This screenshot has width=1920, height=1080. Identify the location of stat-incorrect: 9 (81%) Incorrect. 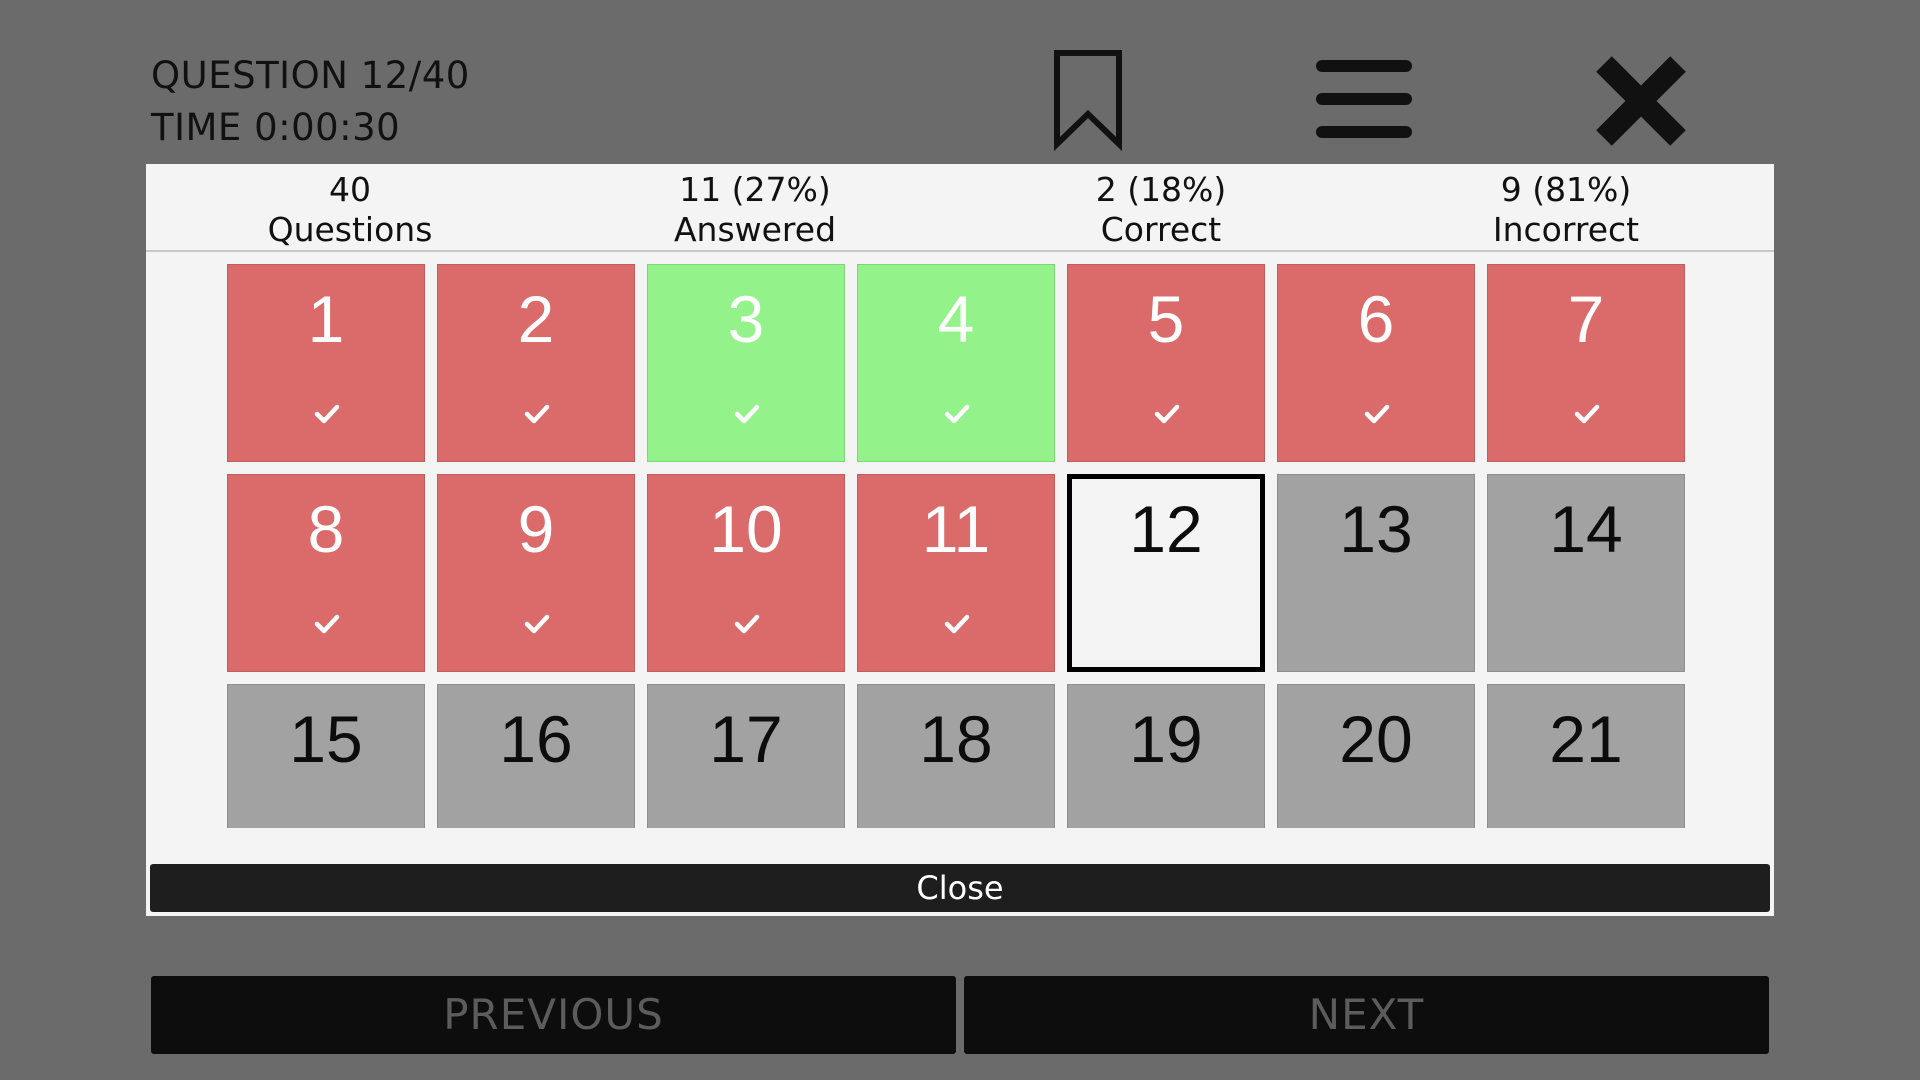
(1566, 210).